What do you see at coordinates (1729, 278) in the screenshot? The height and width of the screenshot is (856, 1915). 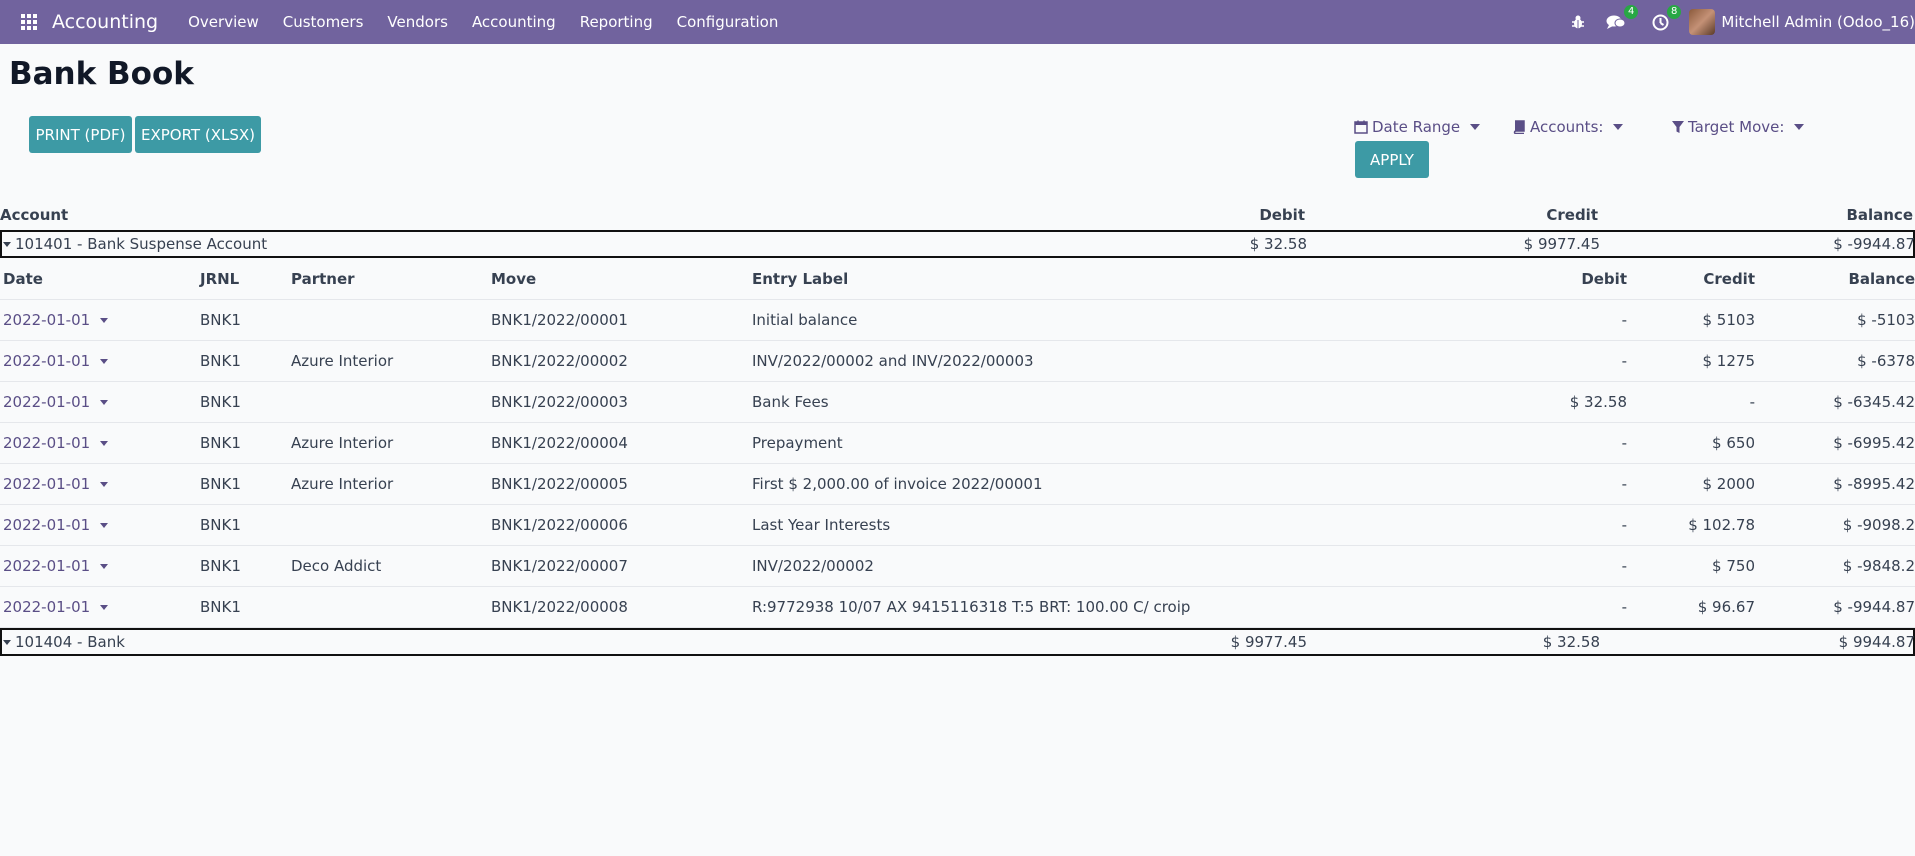 I see `credit-column-header: Credit` at bounding box center [1729, 278].